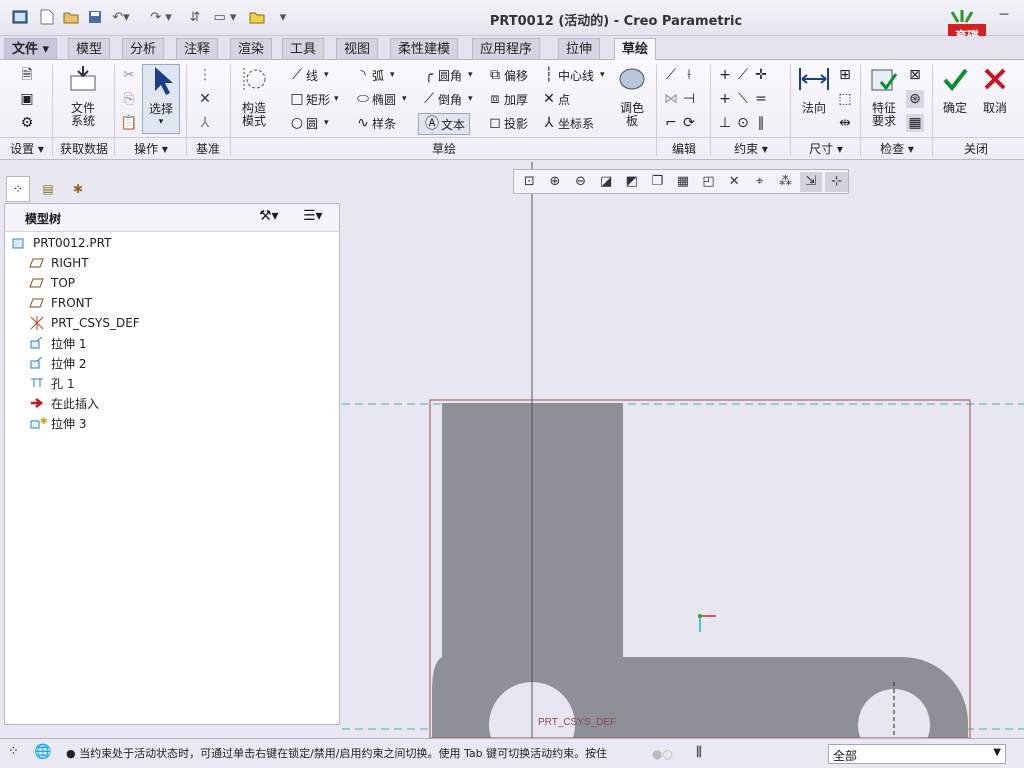 The image size is (1024, 768). What do you see at coordinates (313, 99) in the screenshot?
I see `rectangle-tool: □ 矩形 ▾` at bounding box center [313, 99].